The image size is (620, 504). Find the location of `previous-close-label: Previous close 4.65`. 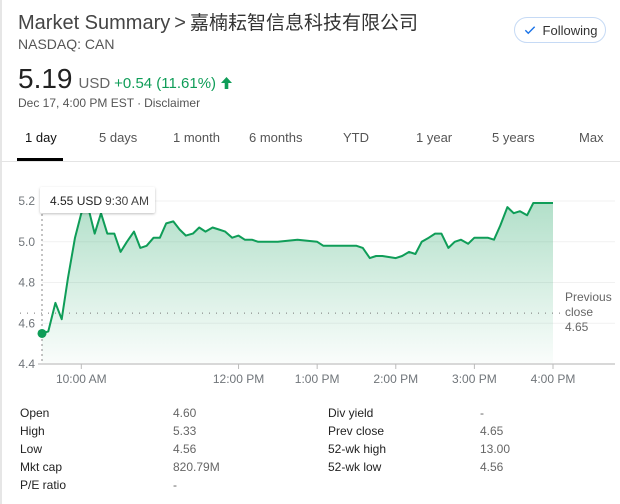

previous-close-label: Previous close 4.65 is located at coordinates (588, 312).